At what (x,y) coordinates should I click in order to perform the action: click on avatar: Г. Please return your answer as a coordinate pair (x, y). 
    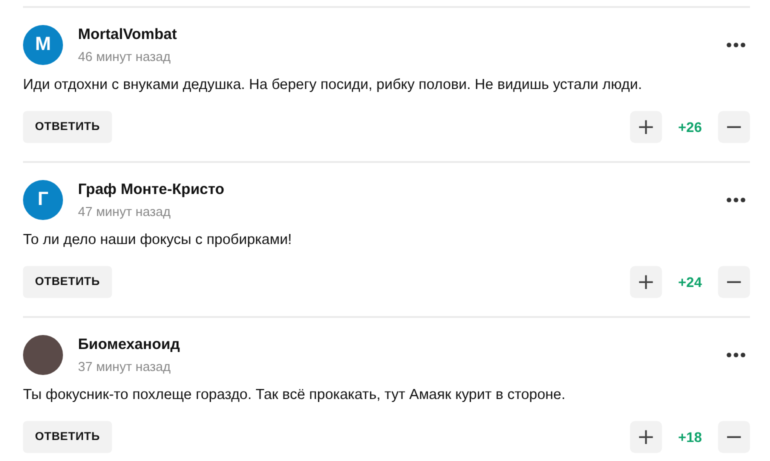
    Looking at the image, I should click on (43, 200).